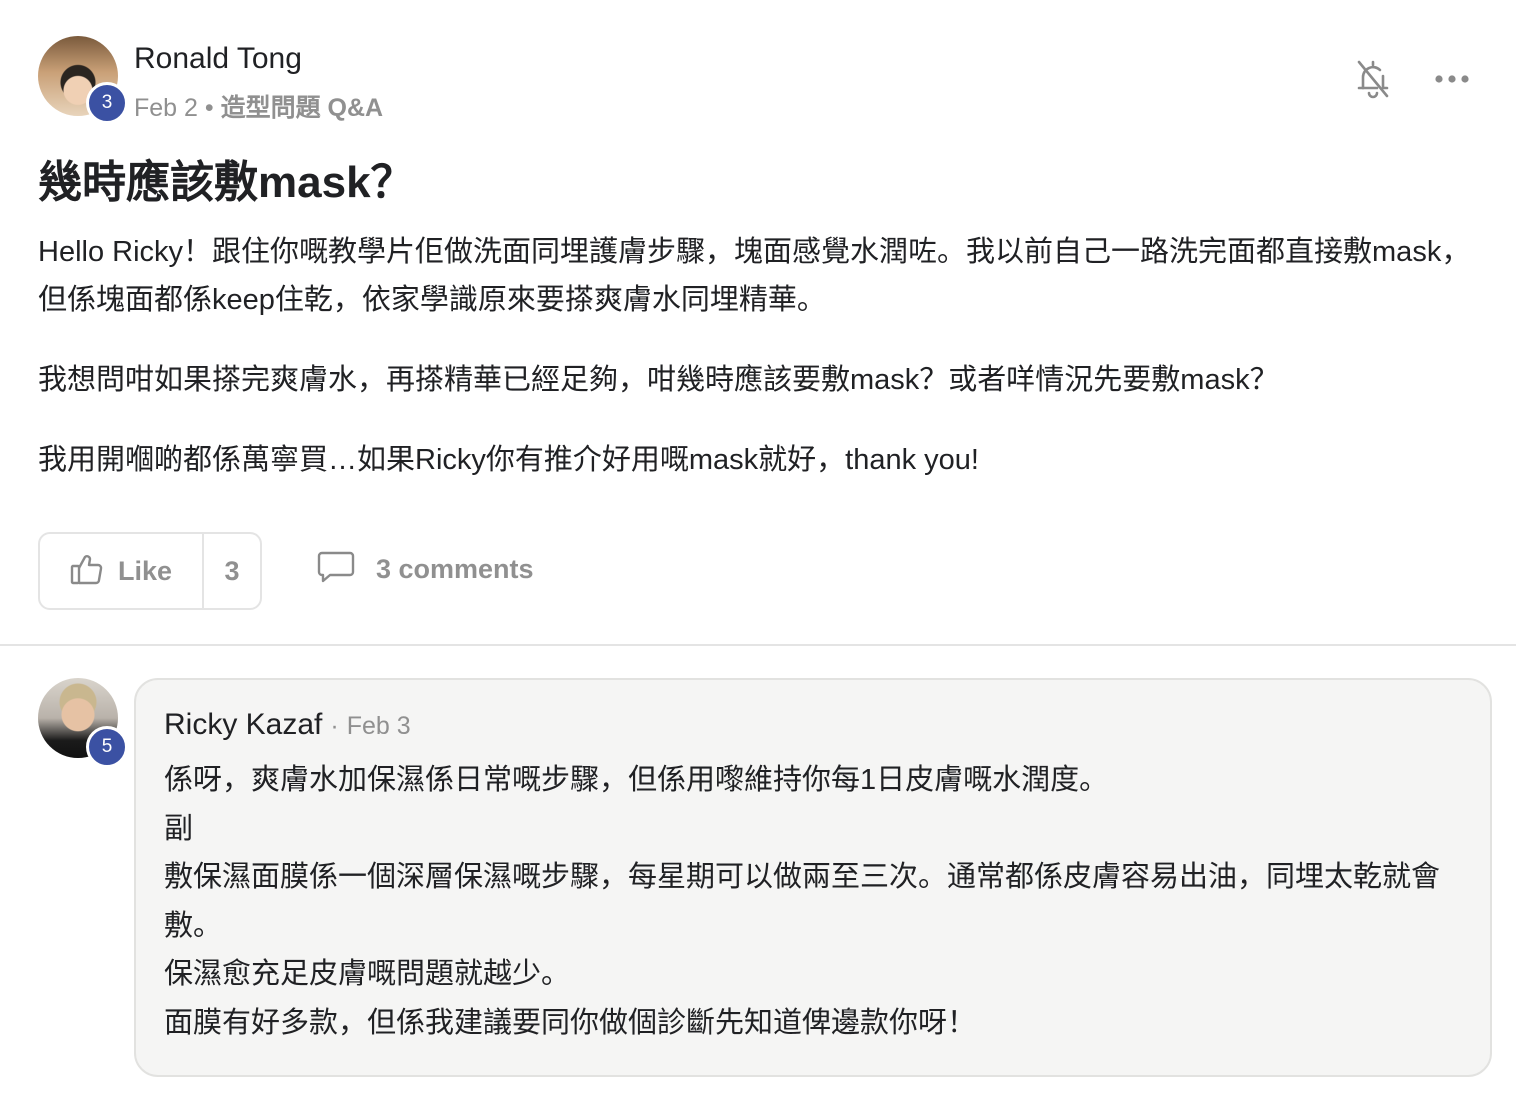 The height and width of the screenshot is (1100, 1516). What do you see at coordinates (226, 182) in the screenshot?
I see `post-title: 幾時應該敷mask？` at bounding box center [226, 182].